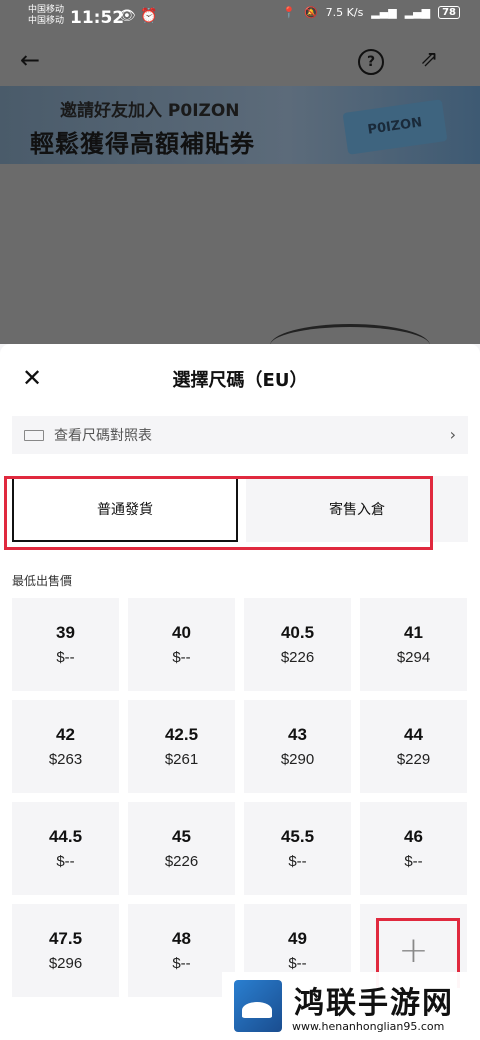 The width and height of the screenshot is (480, 1040). I want to click on location-icon: 📍, so click(289, 12).